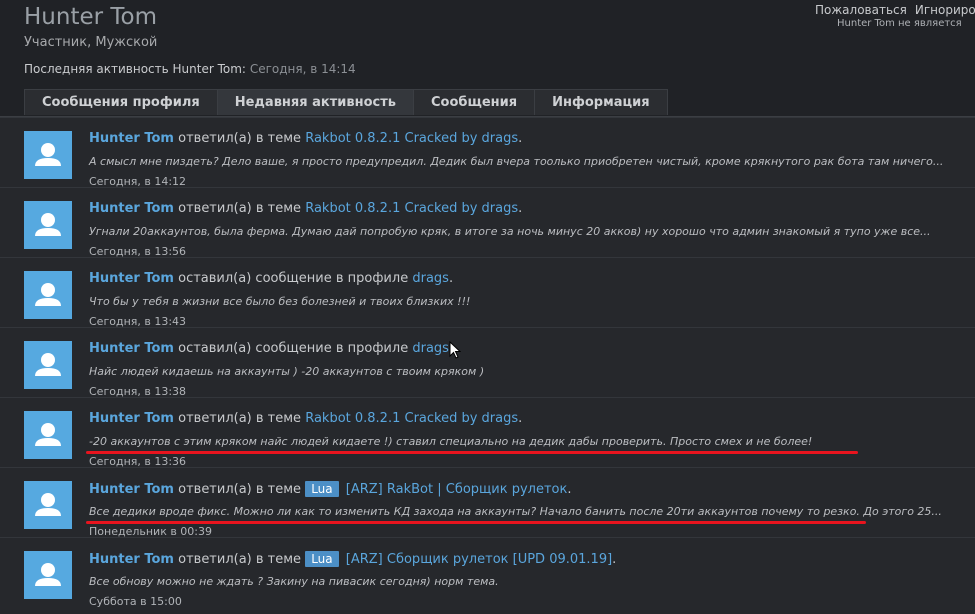 The image size is (975, 614). Describe the element at coordinates (135, 69) in the screenshot. I see `last-activity-label: Последняя активность Hunter Tom:` at that location.